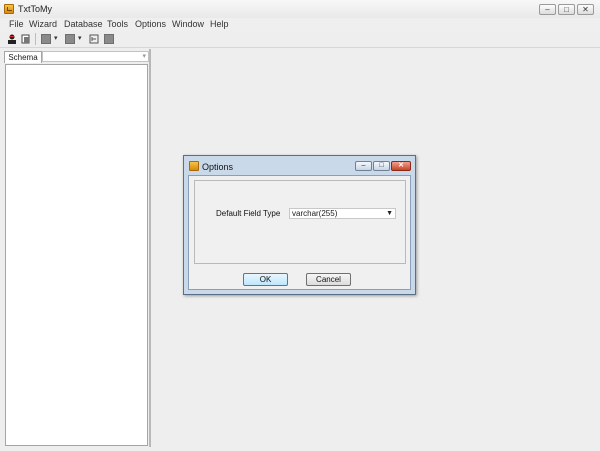 This screenshot has height=451, width=600. I want to click on disconnect-icon, so click(26, 39).